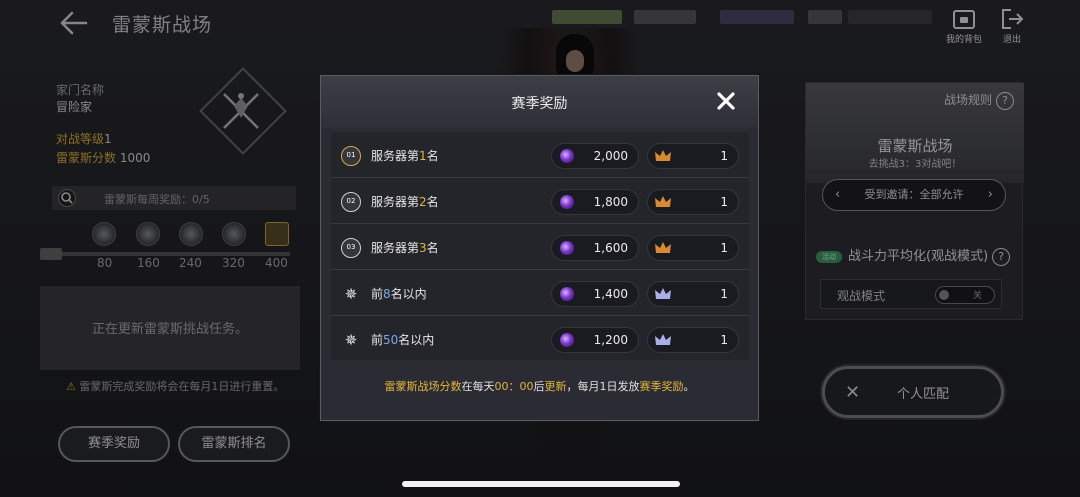 Image resolution: width=1080 pixels, height=497 pixels. What do you see at coordinates (514, 386) in the screenshot?
I see `footer-part: 00：00` at bounding box center [514, 386].